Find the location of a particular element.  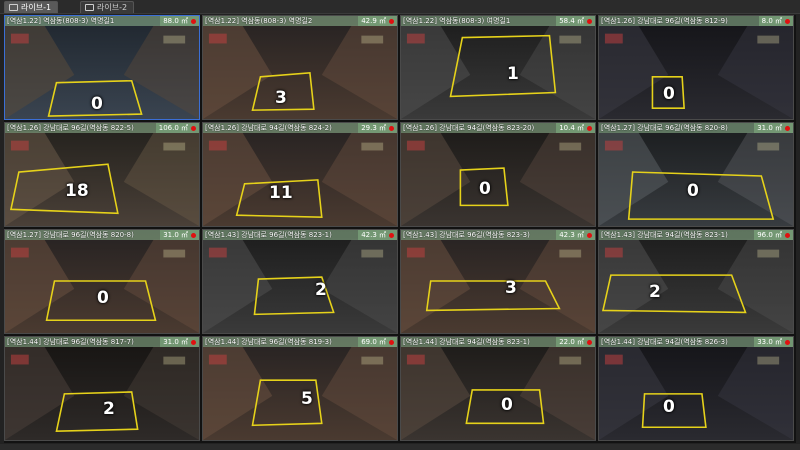

camera-name: [역삼1.26] 강남대로 96길(역삼동 812-9) is located at coordinates (664, 21).